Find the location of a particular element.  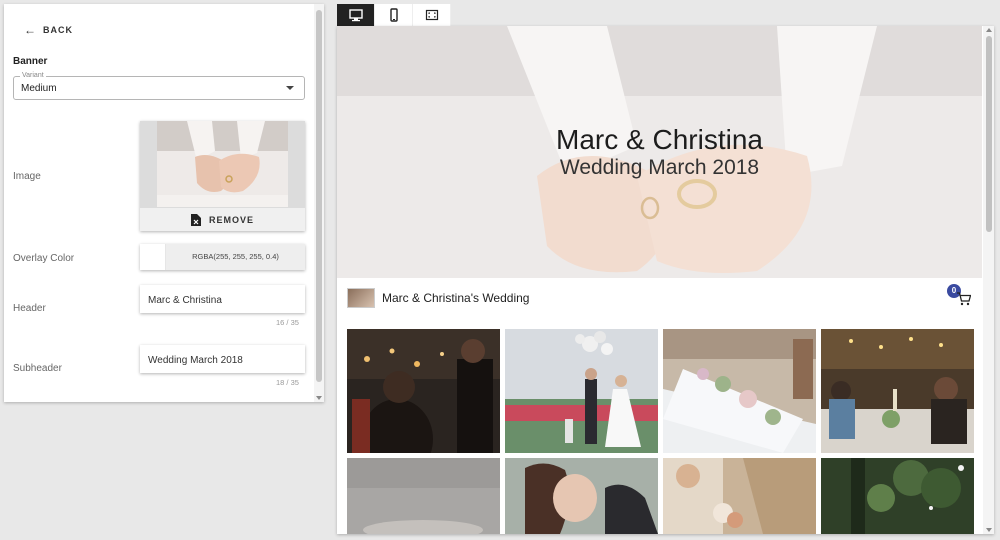

desktop-view-button is located at coordinates (356, 15).